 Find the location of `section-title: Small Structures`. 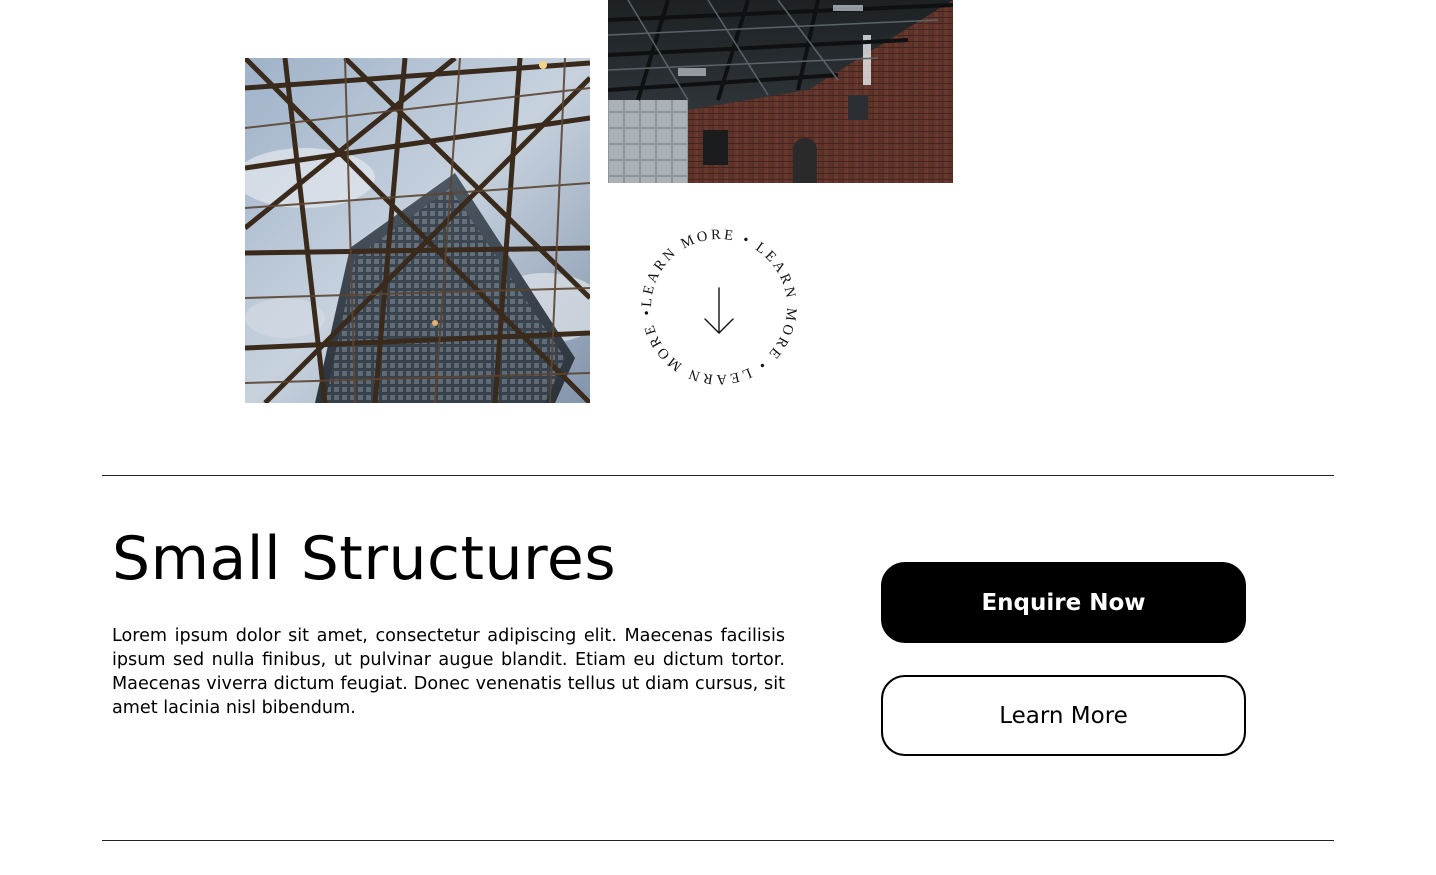

section-title: Small Structures is located at coordinates (364, 559).